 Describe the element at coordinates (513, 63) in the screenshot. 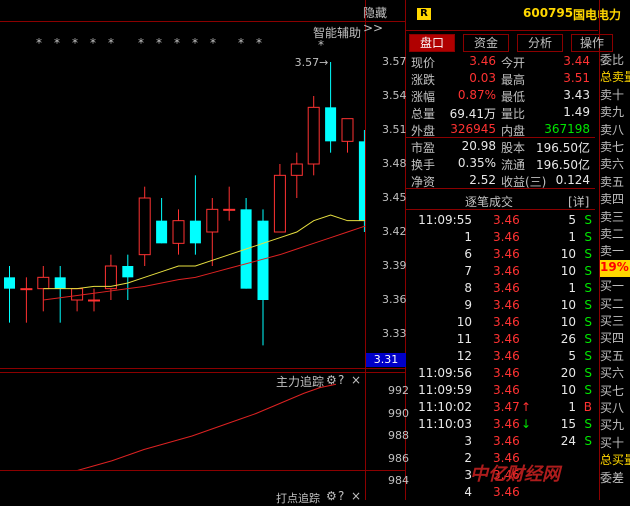

I see `quote-label: 今开` at that location.